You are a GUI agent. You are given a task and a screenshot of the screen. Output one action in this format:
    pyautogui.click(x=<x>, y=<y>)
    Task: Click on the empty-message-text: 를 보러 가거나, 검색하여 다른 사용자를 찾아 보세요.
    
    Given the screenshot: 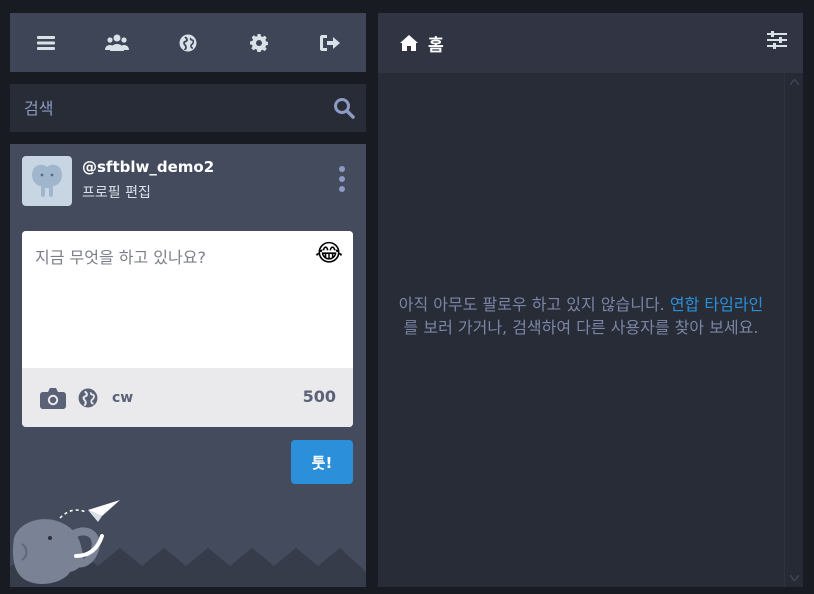 What is the action you would take?
    pyautogui.click(x=581, y=327)
    